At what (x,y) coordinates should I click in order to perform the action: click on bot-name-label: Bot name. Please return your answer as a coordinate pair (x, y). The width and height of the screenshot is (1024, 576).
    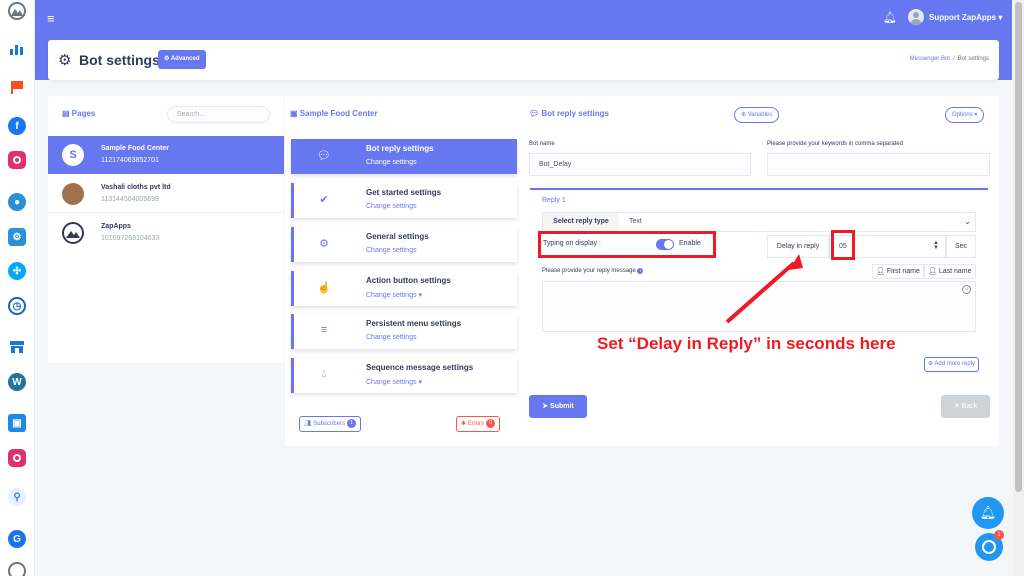
    Looking at the image, I should click on (542, 144).